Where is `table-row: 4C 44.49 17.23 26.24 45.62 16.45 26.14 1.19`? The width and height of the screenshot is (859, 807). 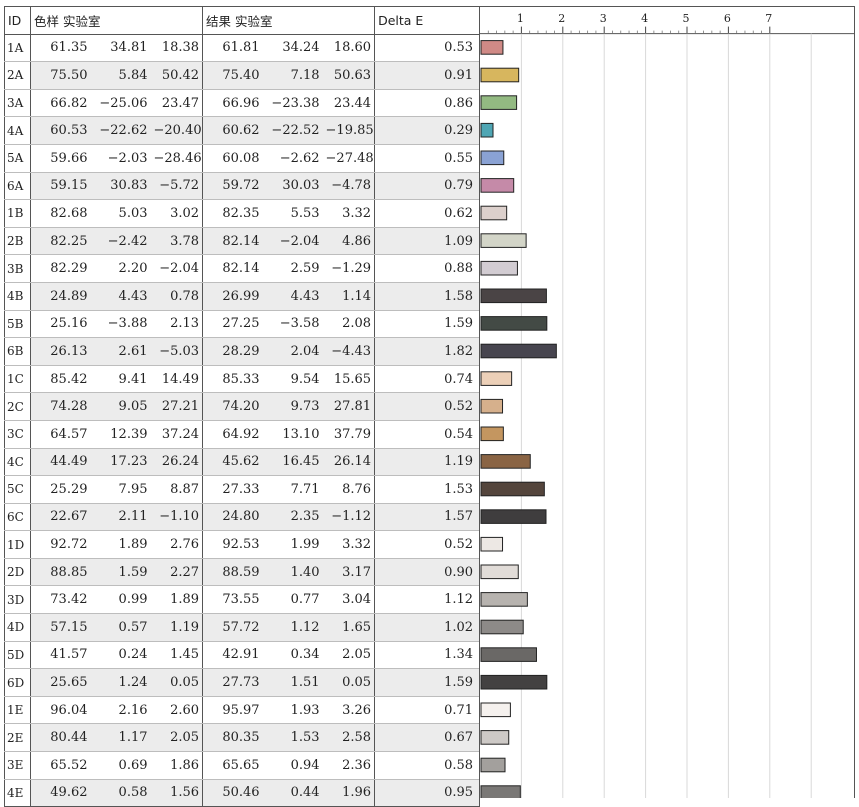 table-row: 4C 44.49 17.23 26.24 45.62 16.45 26.14 1.19 is located at coordinates (242, 462).